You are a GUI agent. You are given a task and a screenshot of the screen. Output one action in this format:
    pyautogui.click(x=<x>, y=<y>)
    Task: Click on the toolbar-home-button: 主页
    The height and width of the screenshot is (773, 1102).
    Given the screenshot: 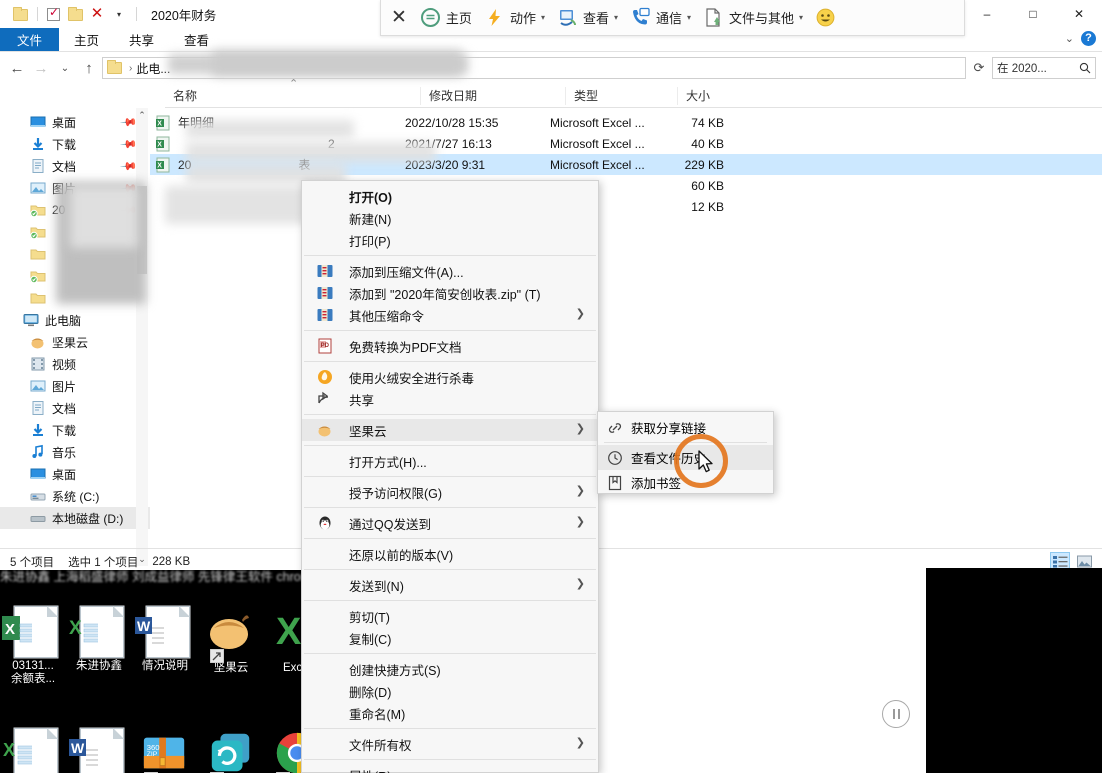 What is the action you would take?
    pyautogui.click(x=446, y=18)
    